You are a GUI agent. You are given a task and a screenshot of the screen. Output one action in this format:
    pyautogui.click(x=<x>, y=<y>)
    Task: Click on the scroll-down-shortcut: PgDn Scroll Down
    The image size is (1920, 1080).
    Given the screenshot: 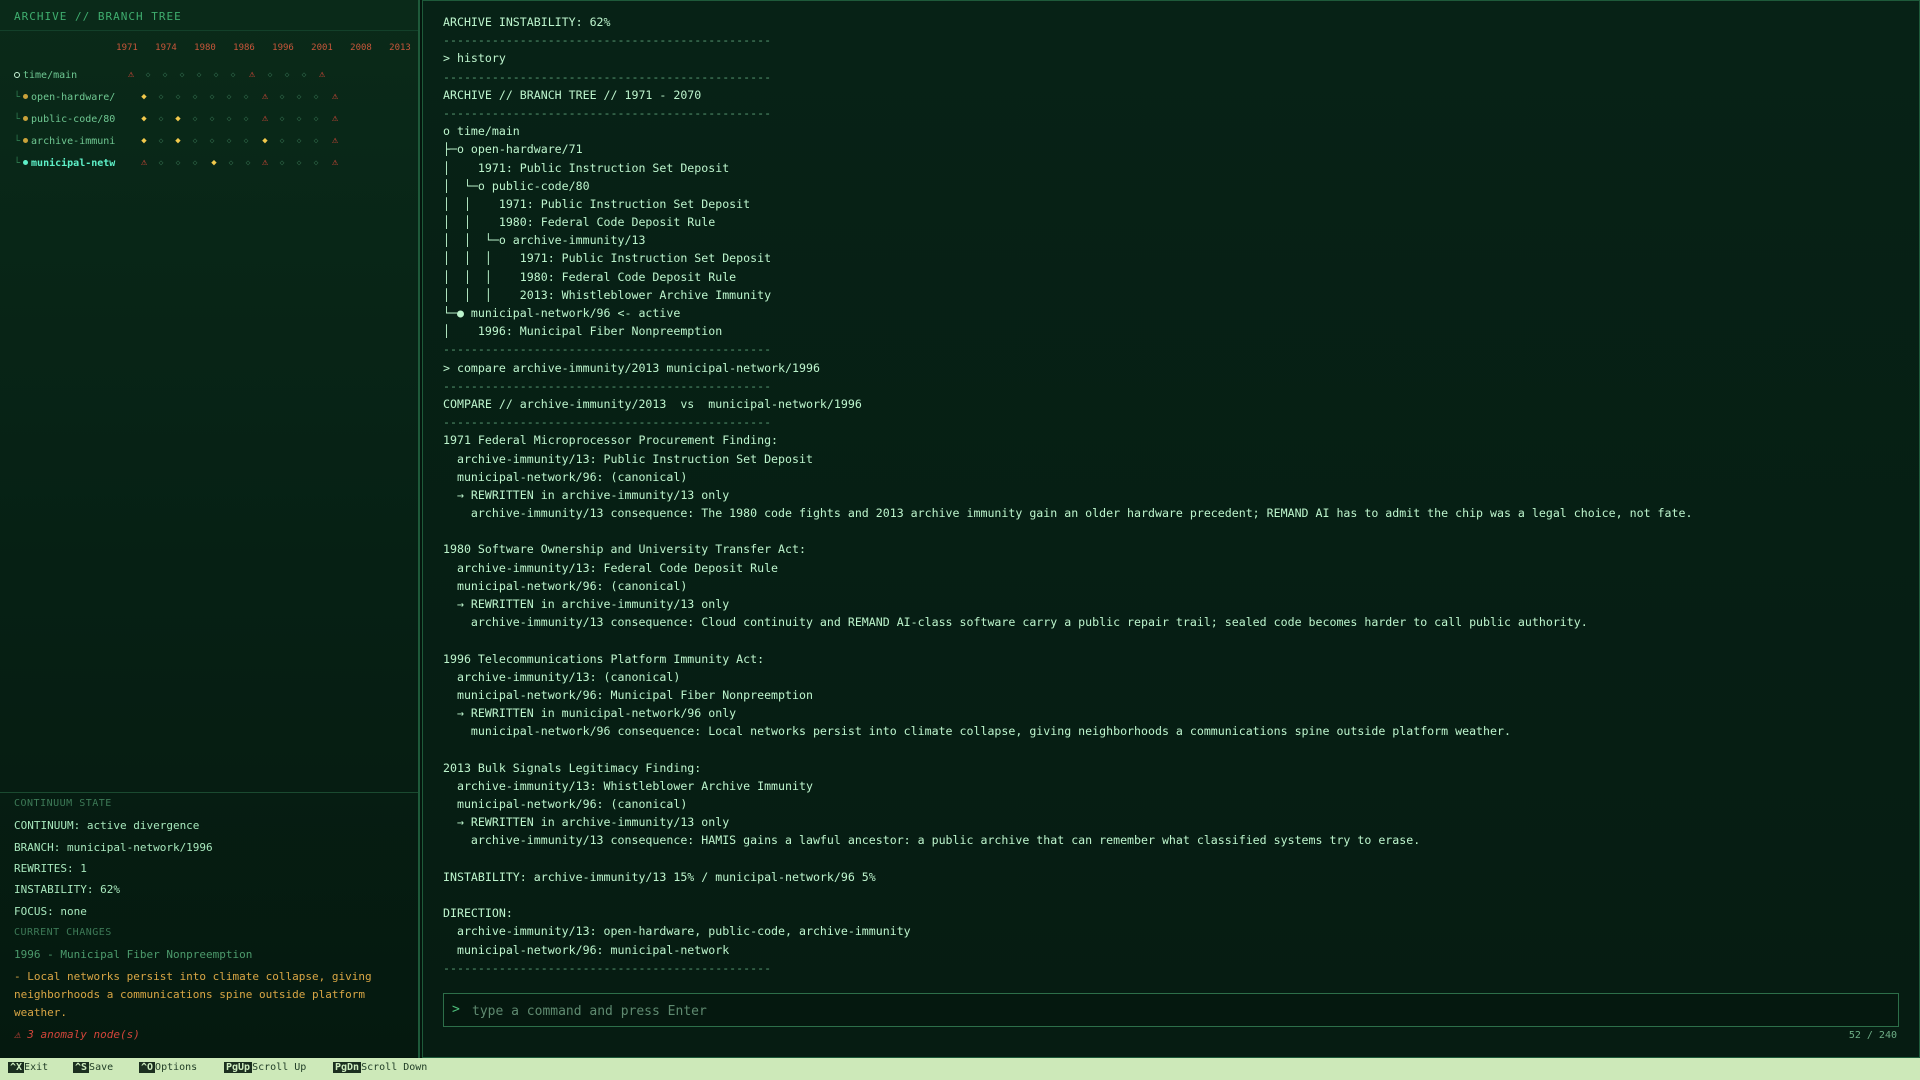 What is the action you would take?
    pyautogui.click(x=380, y=1067)
    